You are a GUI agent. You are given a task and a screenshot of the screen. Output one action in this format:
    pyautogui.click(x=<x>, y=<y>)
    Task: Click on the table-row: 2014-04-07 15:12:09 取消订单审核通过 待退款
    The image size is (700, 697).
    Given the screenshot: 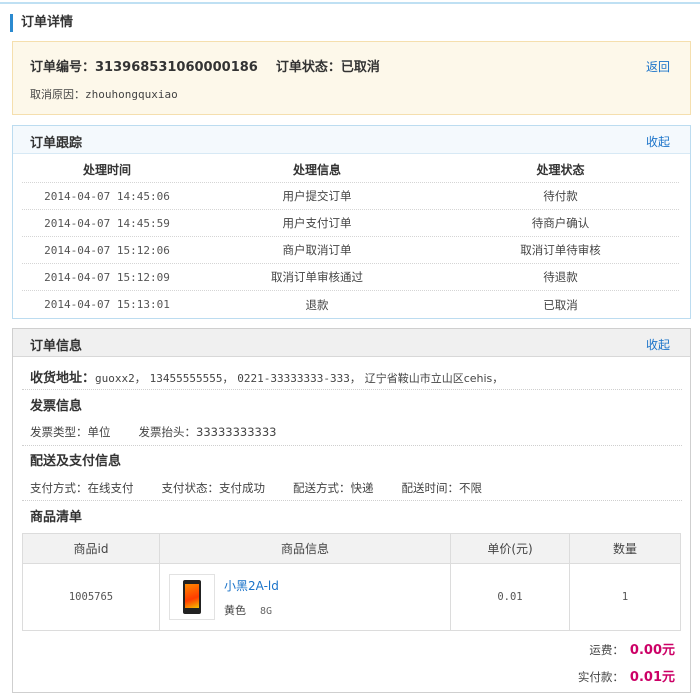 What is the action you would take?
    pyautogui.click(x=350, y=277)
    